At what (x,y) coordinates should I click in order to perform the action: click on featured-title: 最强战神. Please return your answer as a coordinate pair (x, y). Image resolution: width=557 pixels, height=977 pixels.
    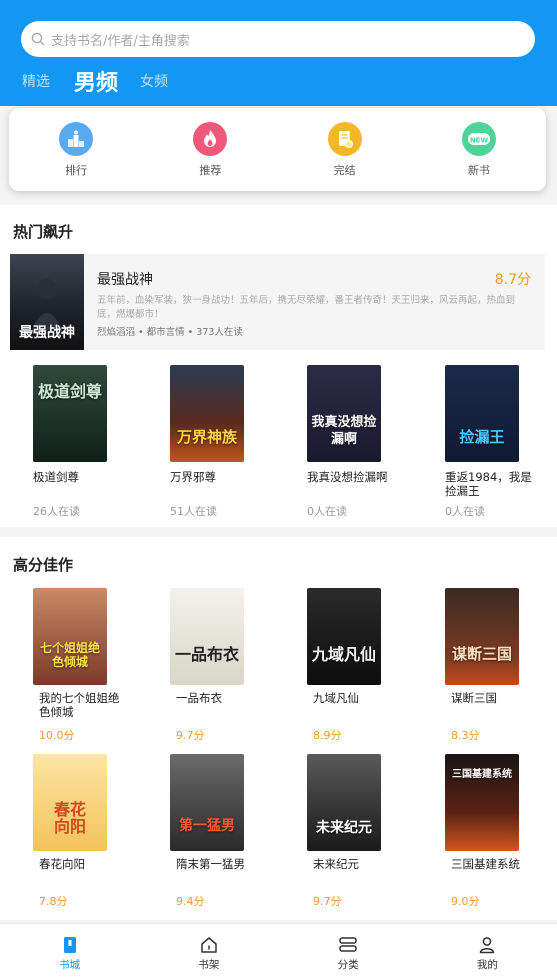
    Looking at the image, I should click on (125, 280).